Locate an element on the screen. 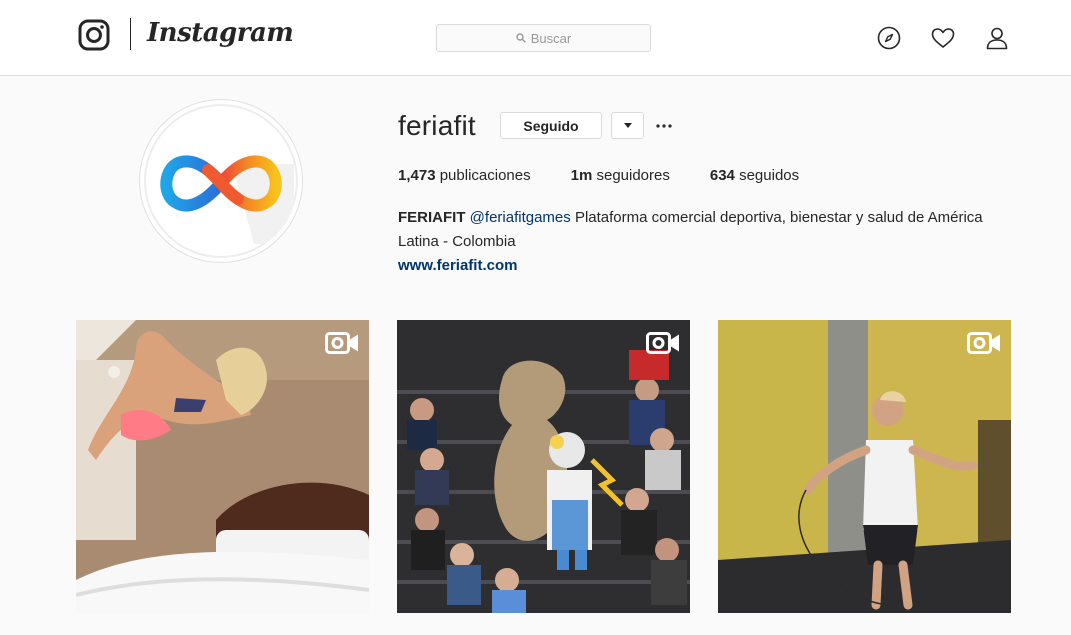 This screenshot has width=1071, height=635. following-button: Seguido is located at coordinates (551, 125).